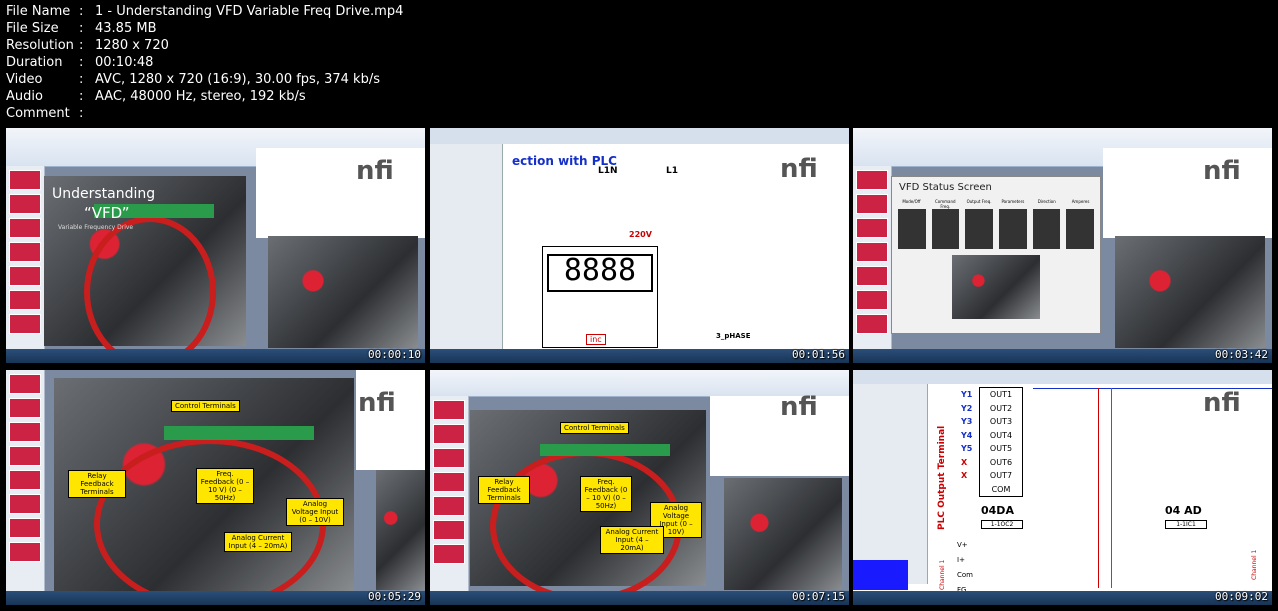 This screenshot has height=611, width=1278. Describe the element at coordinates (996, 229) in the screenshot. I see `vfd-units` at that location.